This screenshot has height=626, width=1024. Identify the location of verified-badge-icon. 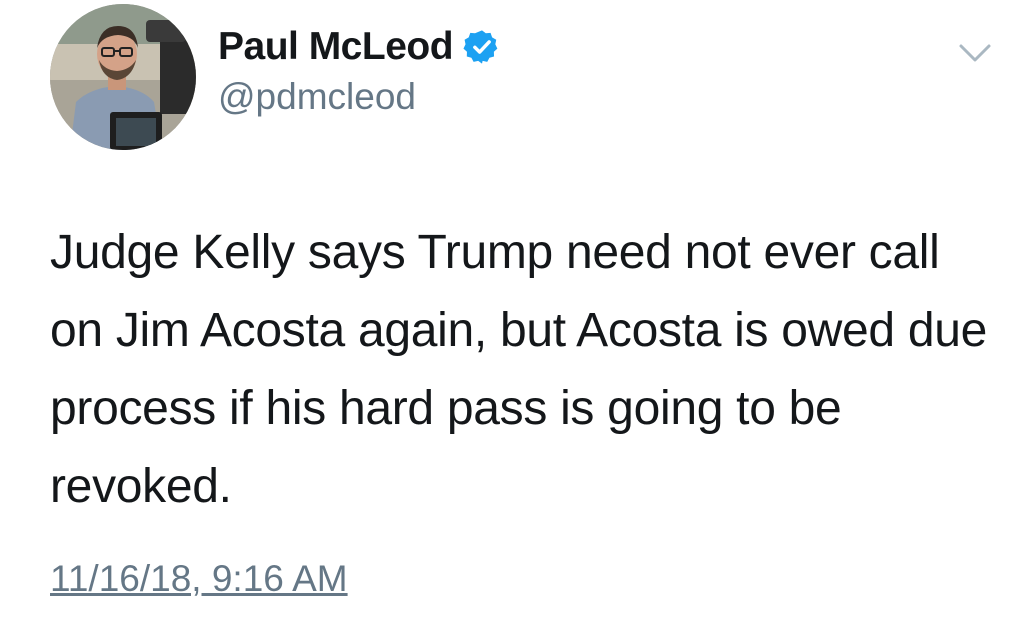
(482, 47).